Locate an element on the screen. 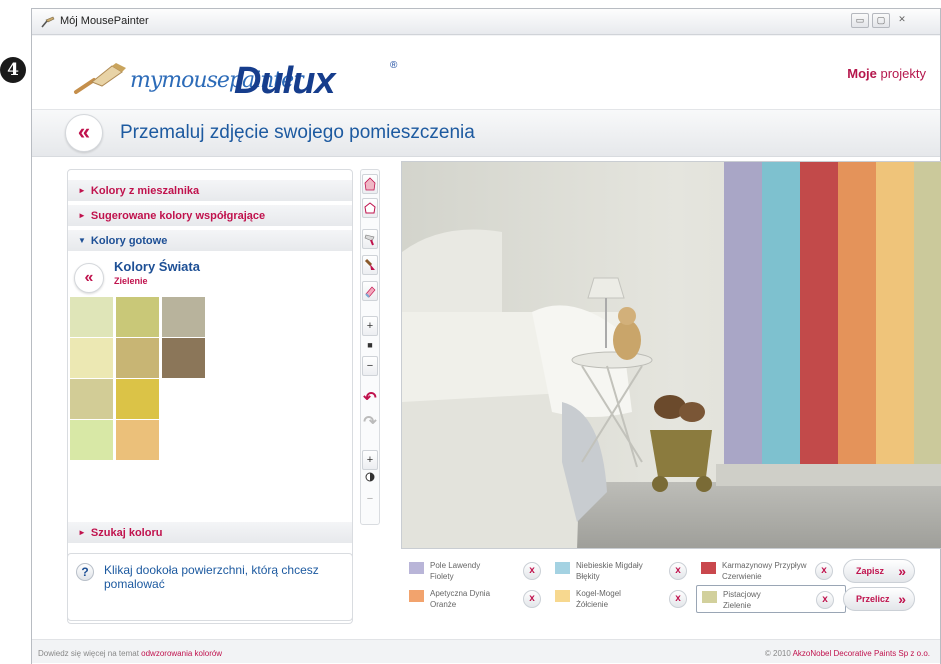 This screenshot has height=664, width=941. trademark-symbol: ® is located at coordinates (394, 65).